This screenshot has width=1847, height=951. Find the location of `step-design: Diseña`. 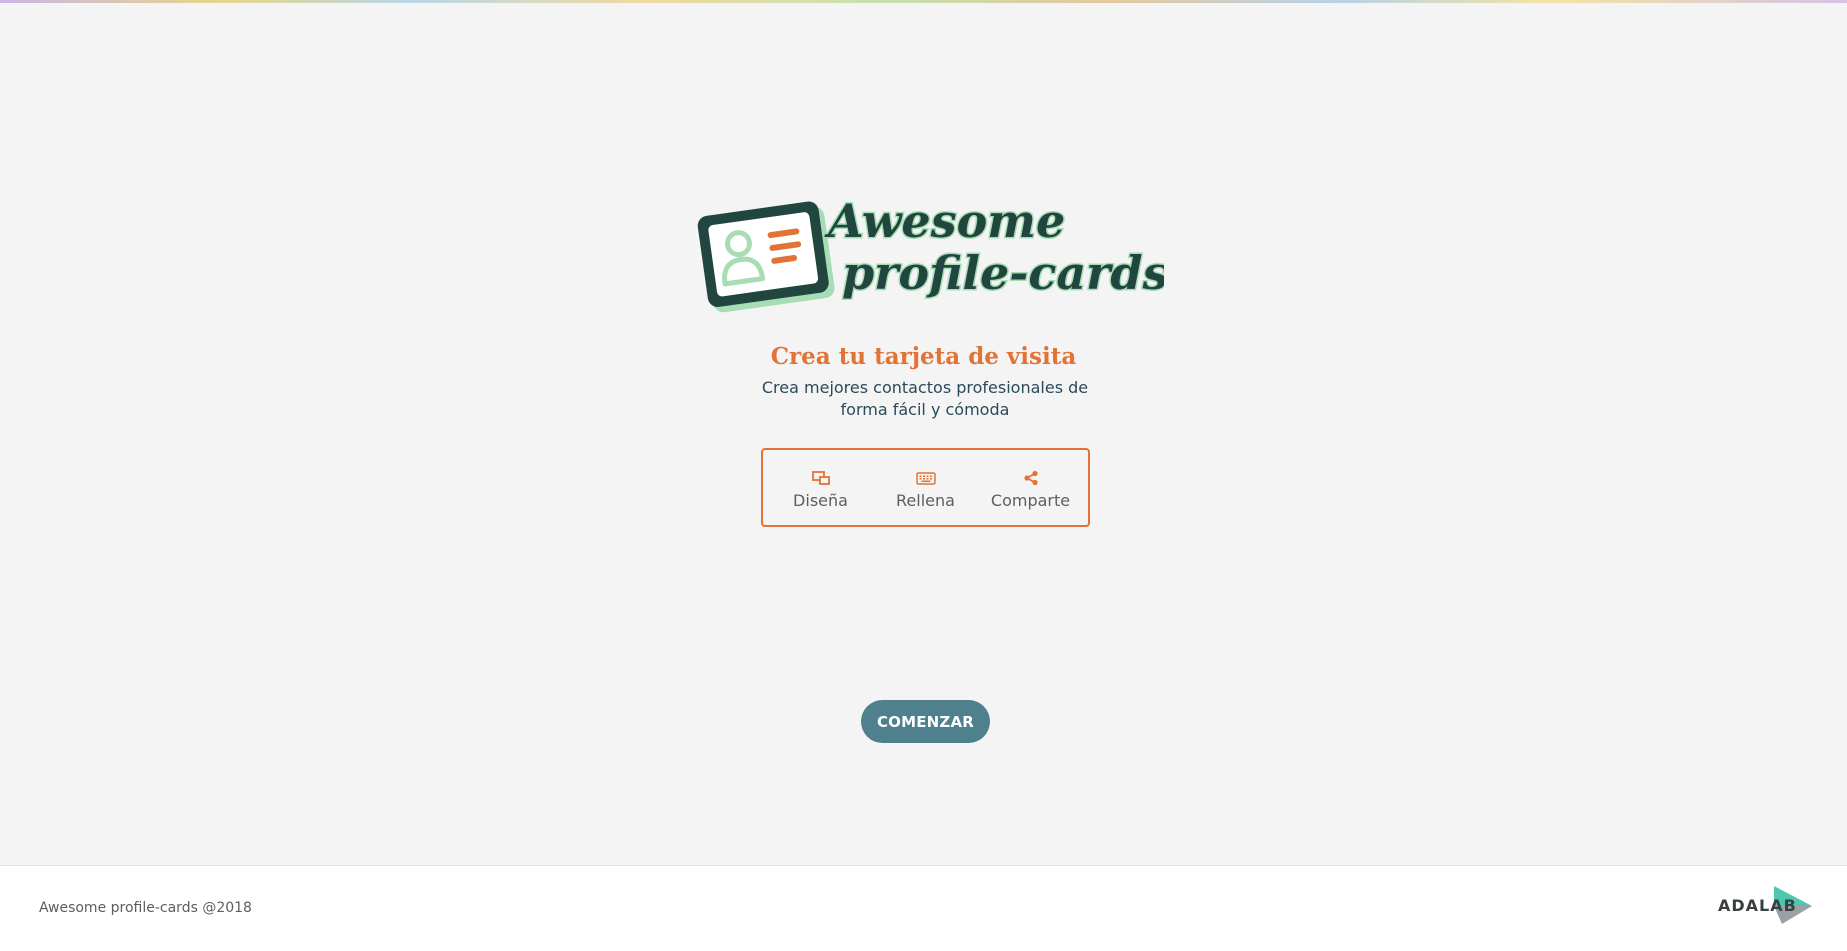

step-design: Diseña is located at coordinates (820, 489).